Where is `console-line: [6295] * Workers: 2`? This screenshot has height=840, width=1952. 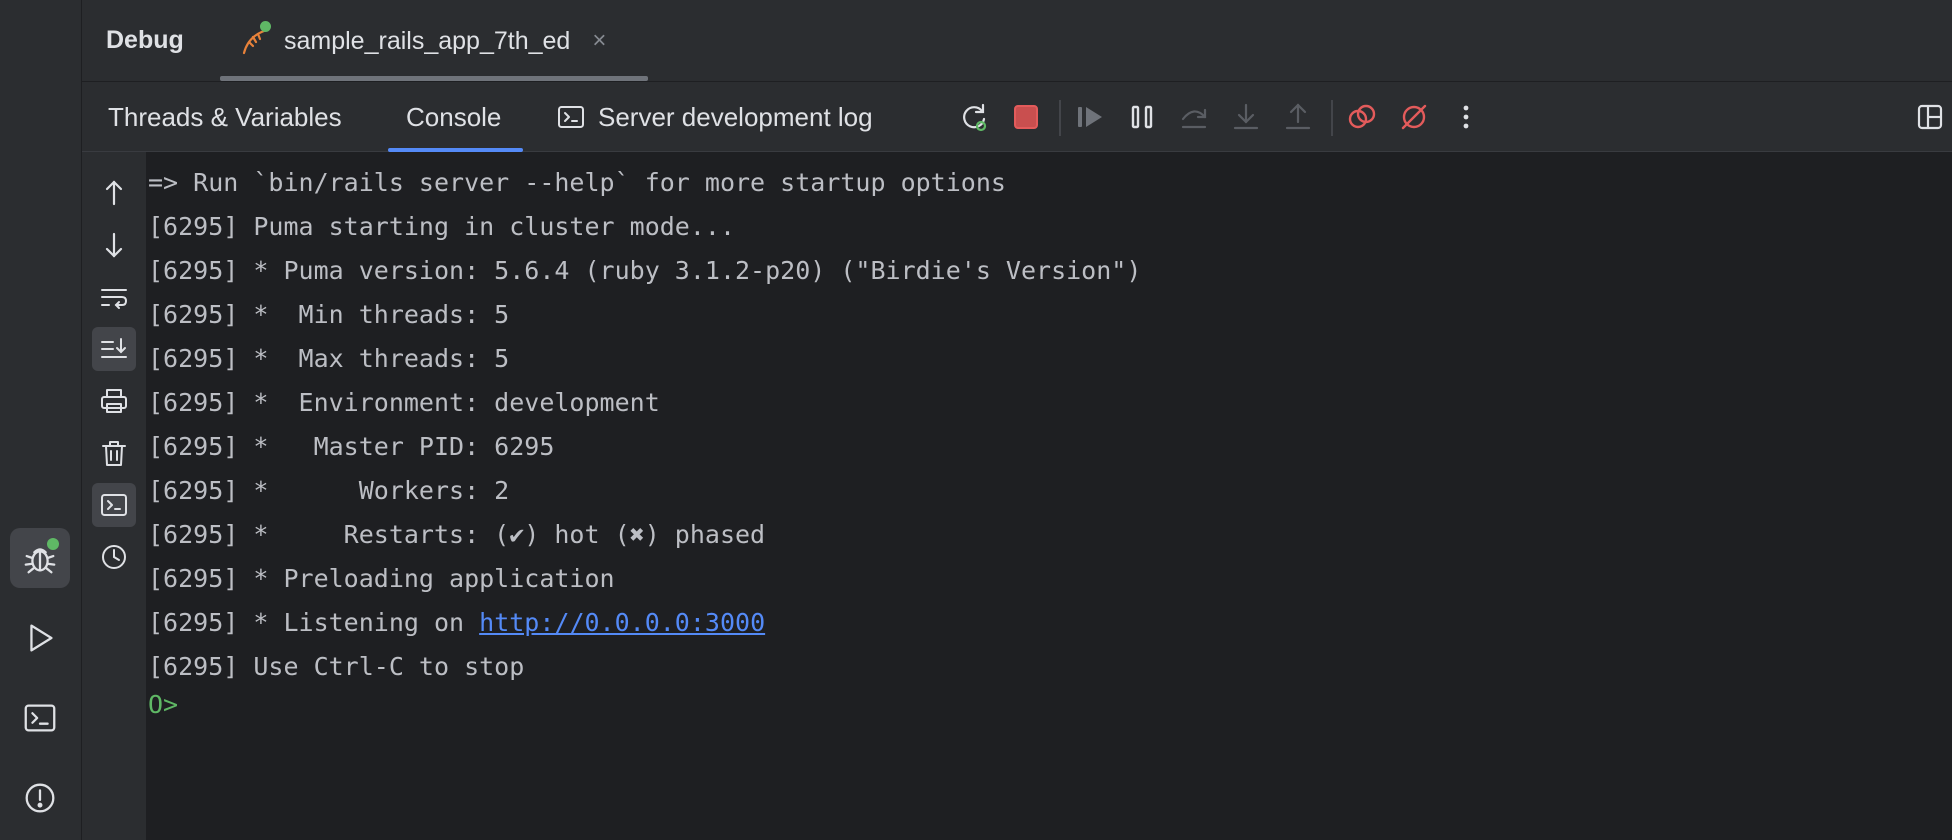 console-line: [6295] * Workers: 2 is located at coordinates (329, 490).